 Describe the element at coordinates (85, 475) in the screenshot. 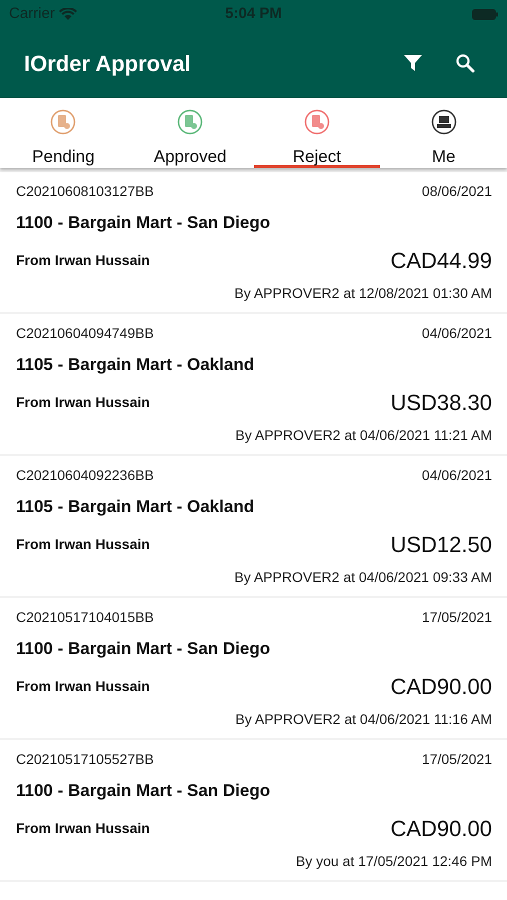

I see `order-code: C20210604092236BB` at that location.